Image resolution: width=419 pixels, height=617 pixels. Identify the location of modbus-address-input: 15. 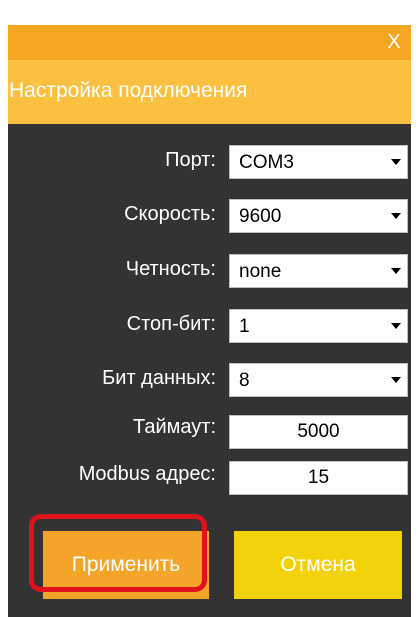
(318, 478).